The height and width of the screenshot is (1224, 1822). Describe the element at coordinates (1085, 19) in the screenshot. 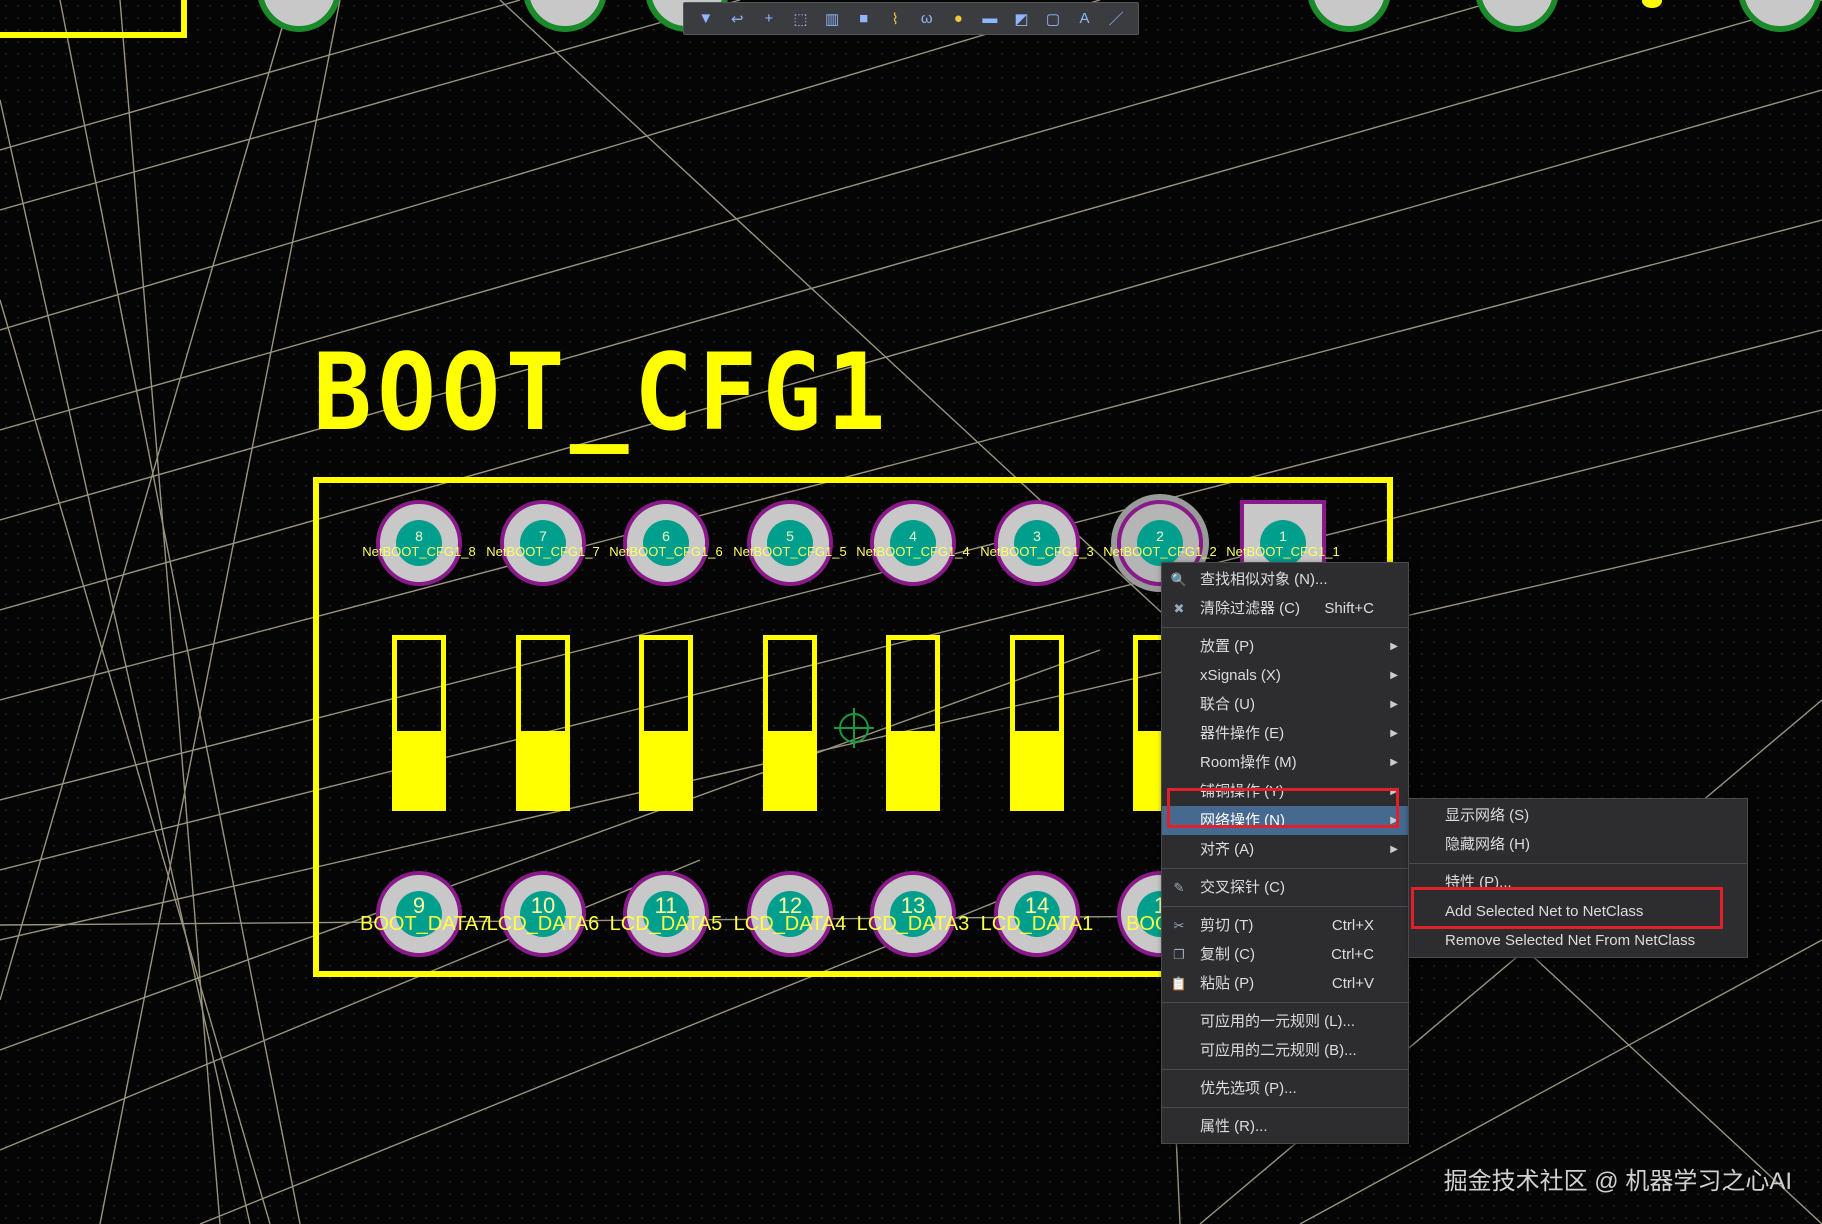

I see `text-icon: A` at that location.